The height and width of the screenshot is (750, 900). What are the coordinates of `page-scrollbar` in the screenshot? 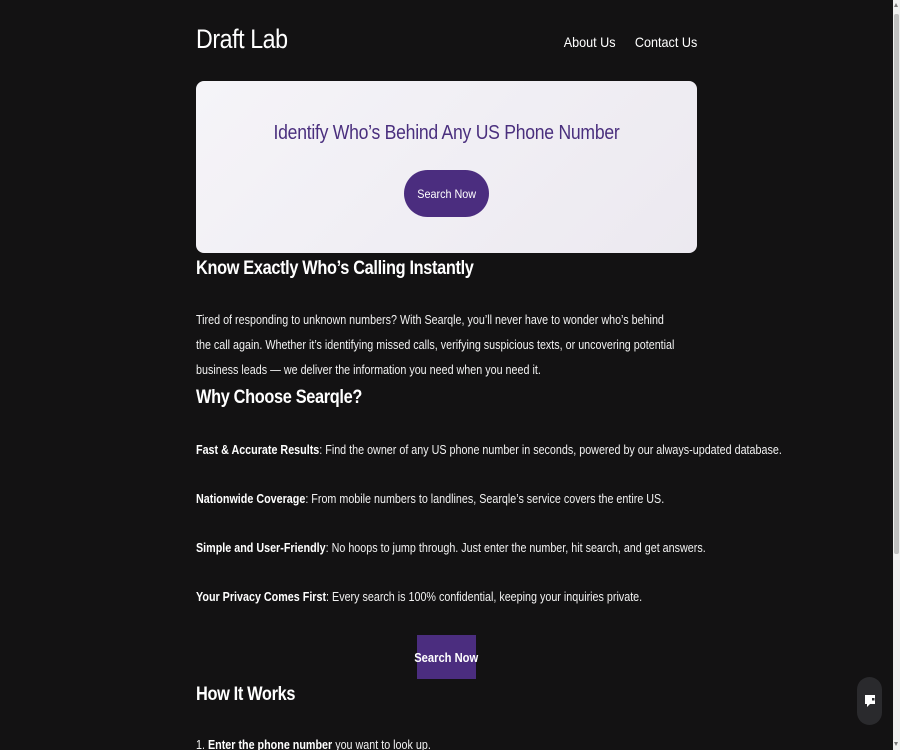 It's located at (896, 375).